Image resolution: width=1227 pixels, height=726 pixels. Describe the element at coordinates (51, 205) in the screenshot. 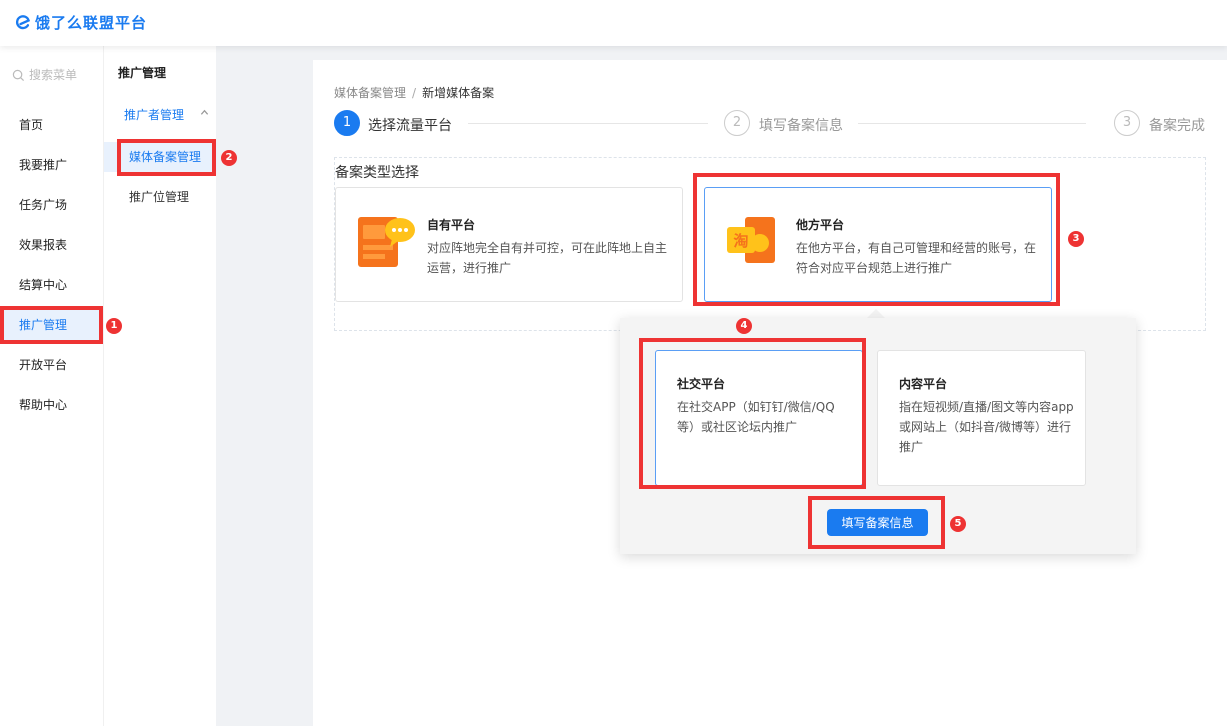

I see `sidebar-item-task-square: 任务广场` at that location.